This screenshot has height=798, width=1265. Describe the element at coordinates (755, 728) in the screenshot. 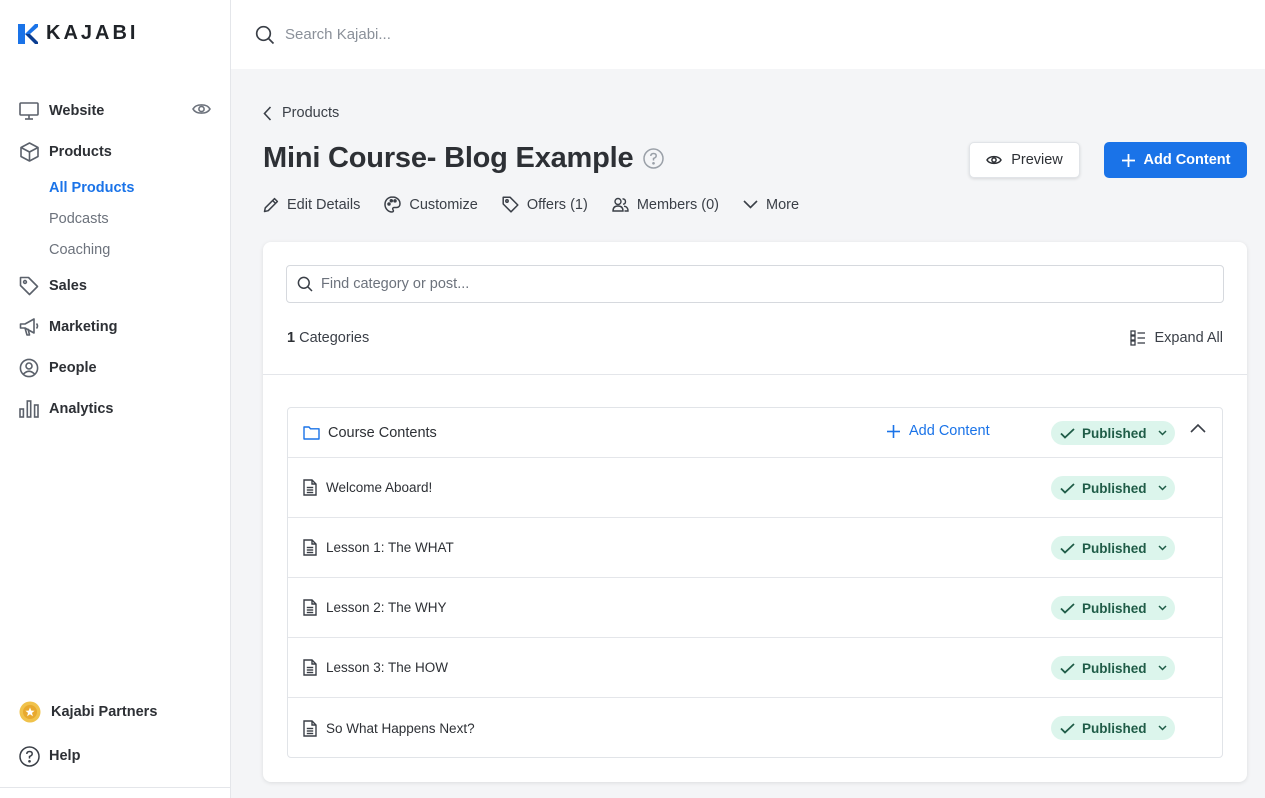

I see `post-row: So What Happens Next? Published` at that location.